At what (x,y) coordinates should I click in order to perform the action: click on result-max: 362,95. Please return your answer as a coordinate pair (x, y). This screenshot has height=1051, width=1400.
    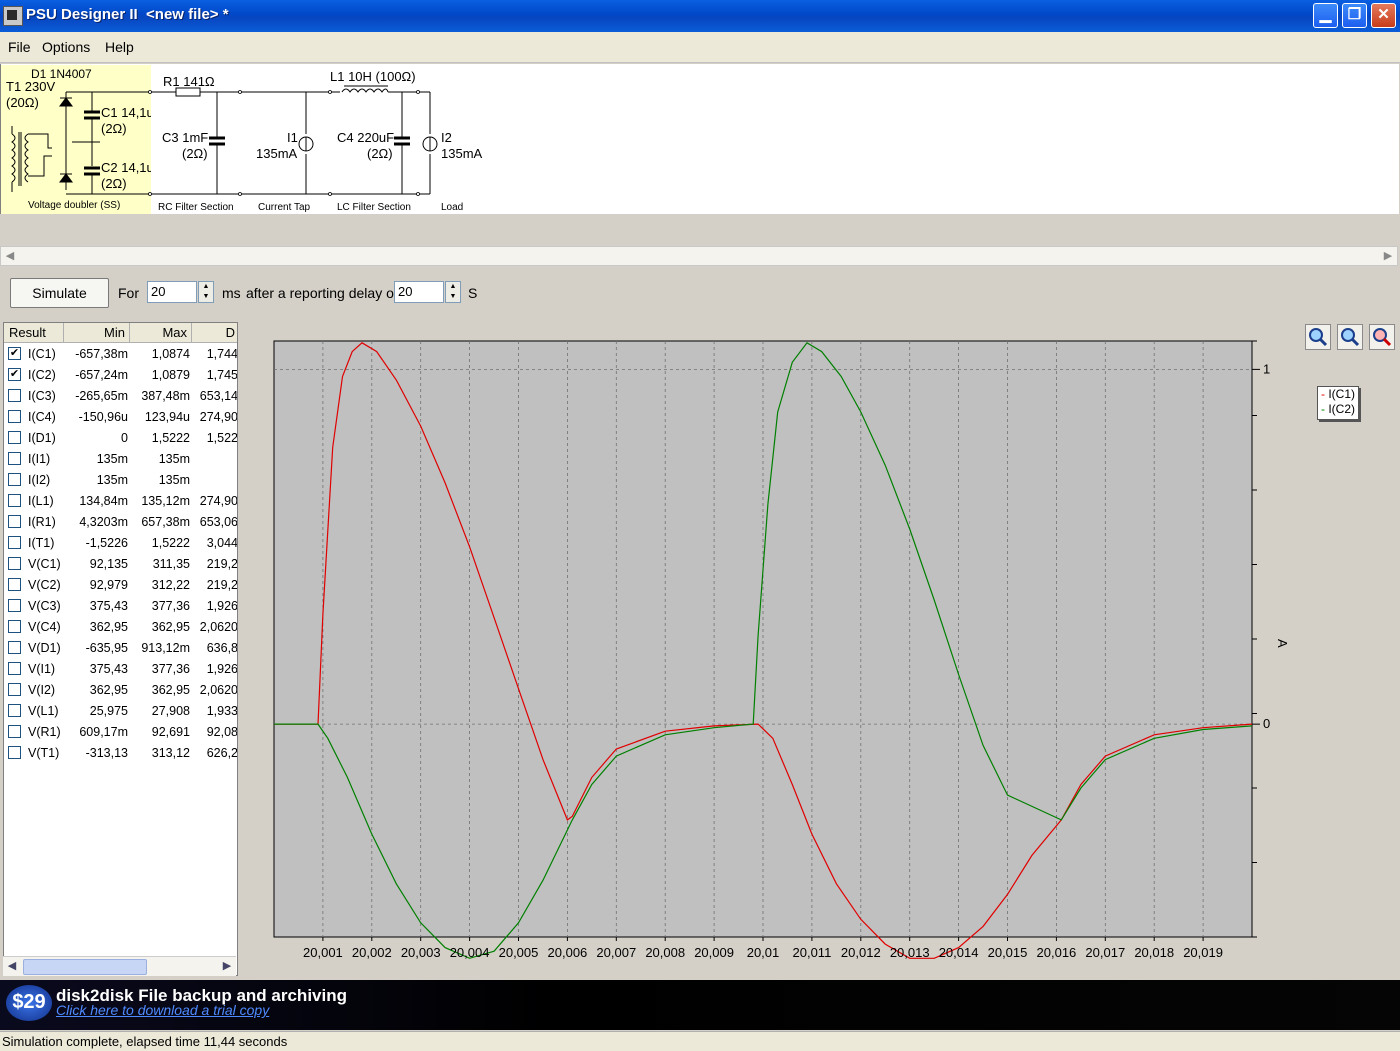
    Looking at the image, I should click on (170, 690).